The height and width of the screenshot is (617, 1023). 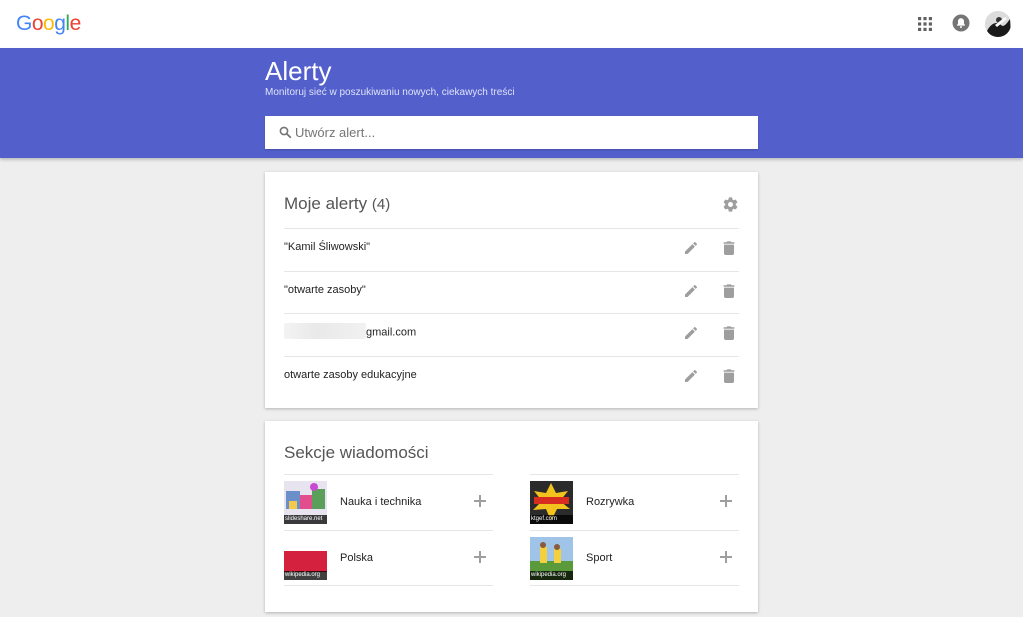 I want to click on page-title: Alerty, so click(x=298, y=71).